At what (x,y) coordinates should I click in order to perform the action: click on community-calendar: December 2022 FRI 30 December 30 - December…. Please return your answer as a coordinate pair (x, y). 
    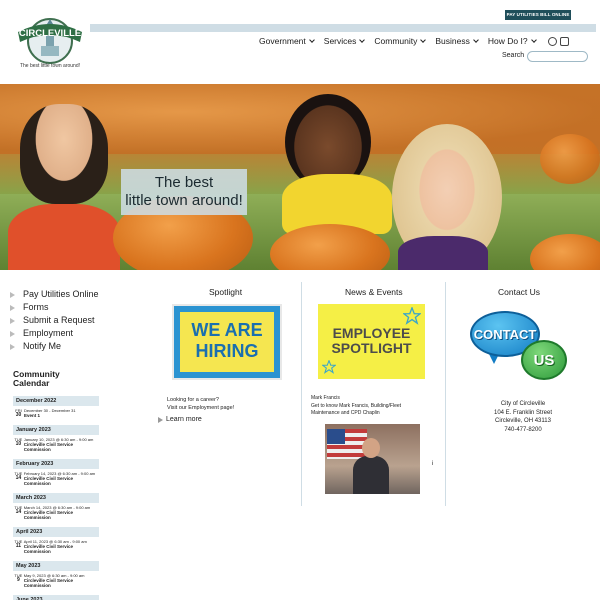
    Looking at the image, I should click on (56, 497).